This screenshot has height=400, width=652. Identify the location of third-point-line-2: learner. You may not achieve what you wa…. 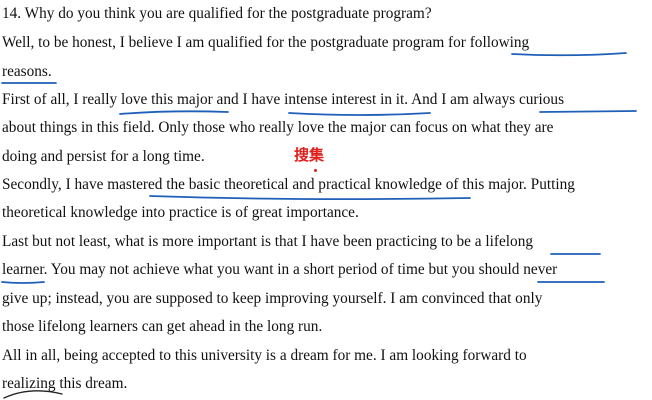
(280, 269).